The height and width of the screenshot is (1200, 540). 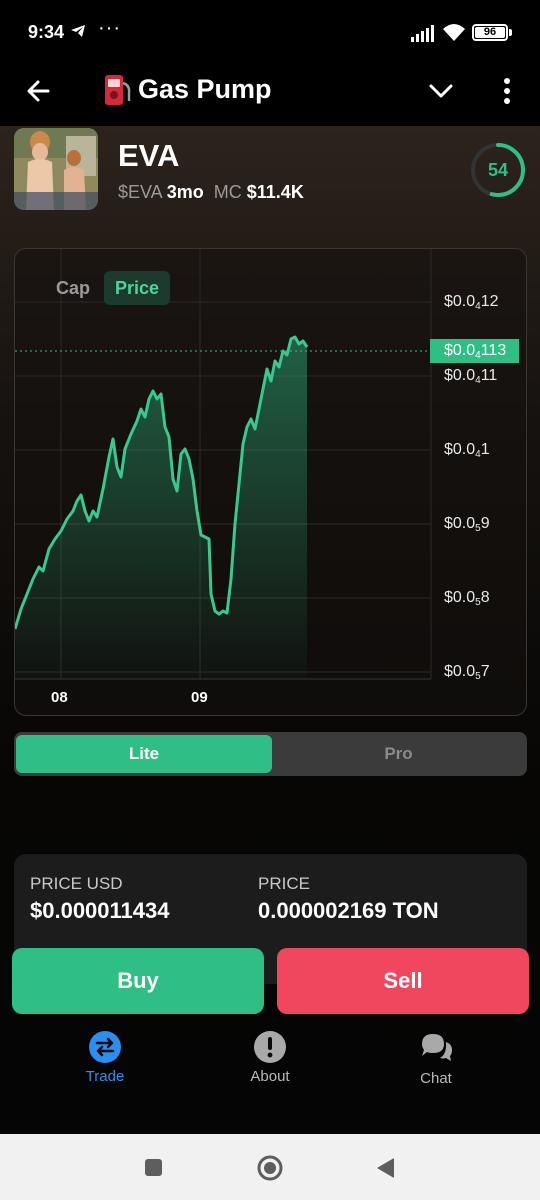 What do you see at coordinates (422, 33) in the screenshot?
I see `signal-icon` at bounding box center [422, 33].